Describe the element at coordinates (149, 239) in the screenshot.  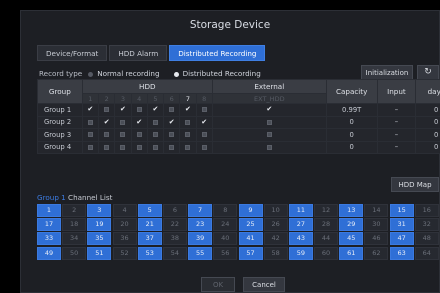
I see `channel-cell: 37` at that location.